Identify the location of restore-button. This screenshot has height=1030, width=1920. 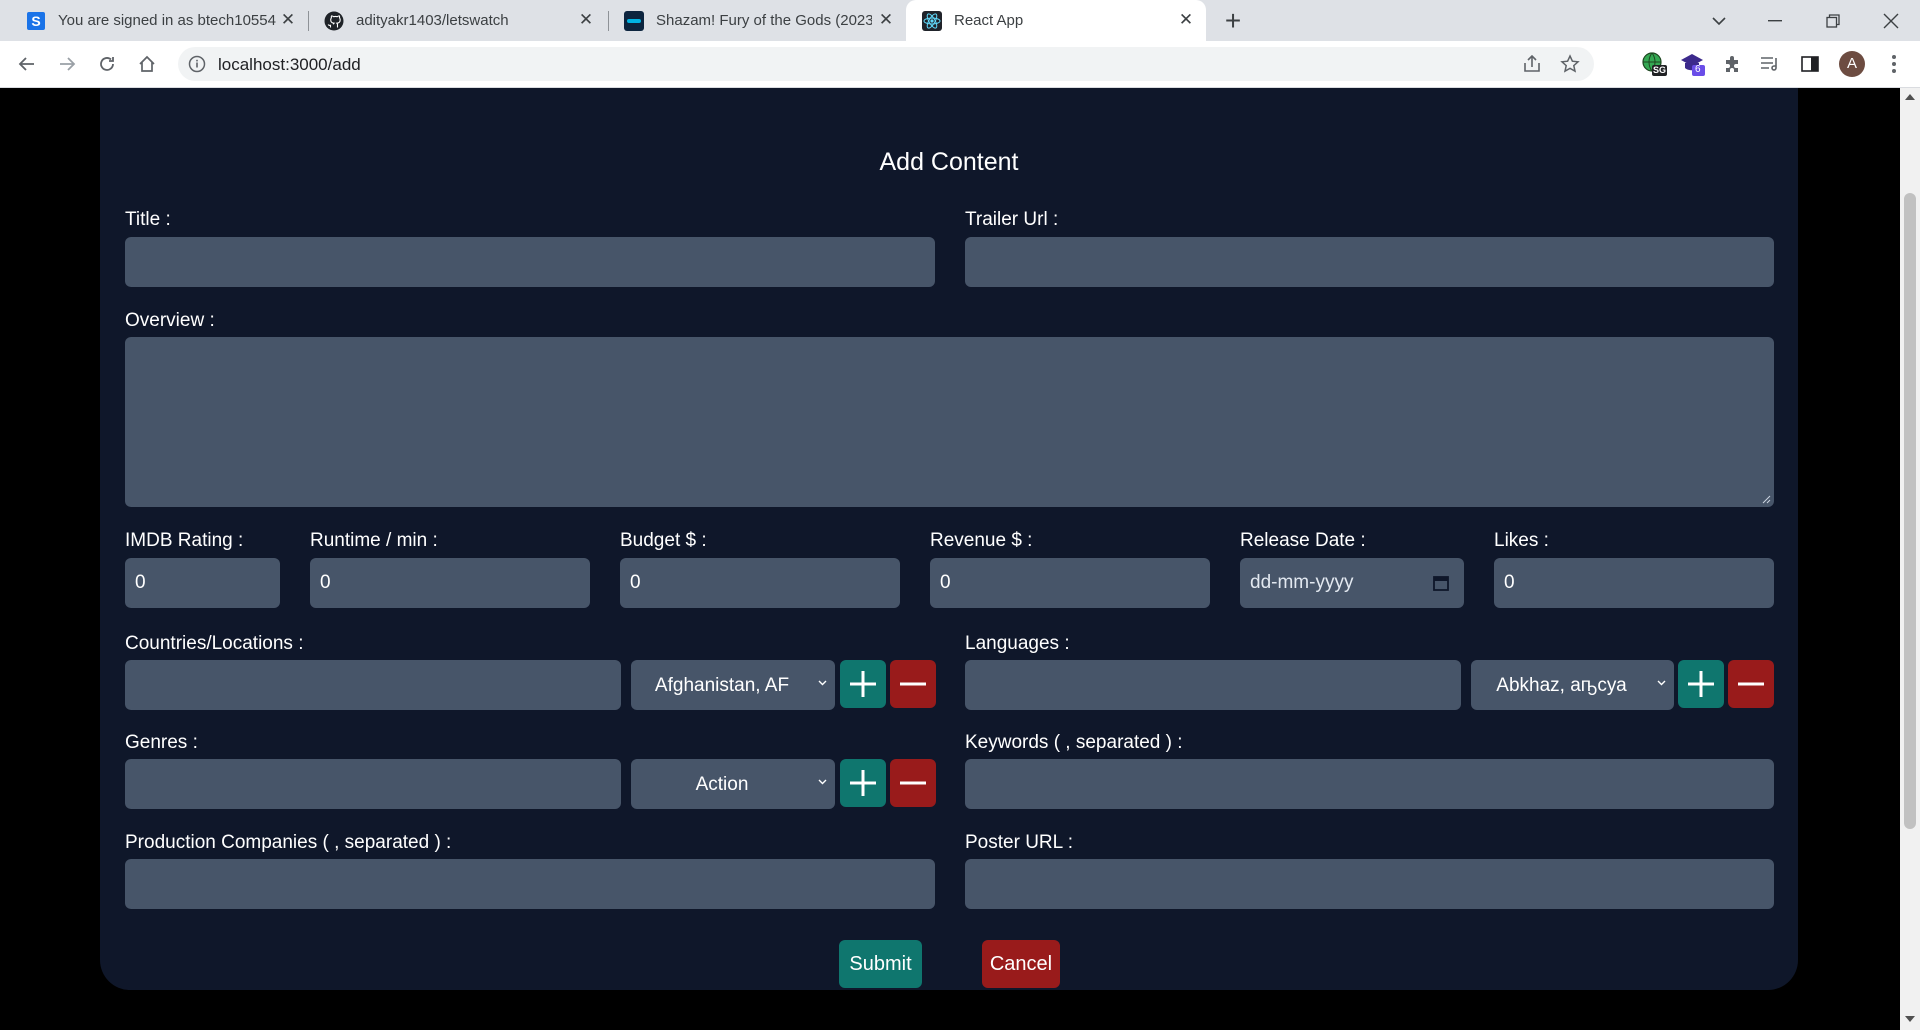
(1833, 20).